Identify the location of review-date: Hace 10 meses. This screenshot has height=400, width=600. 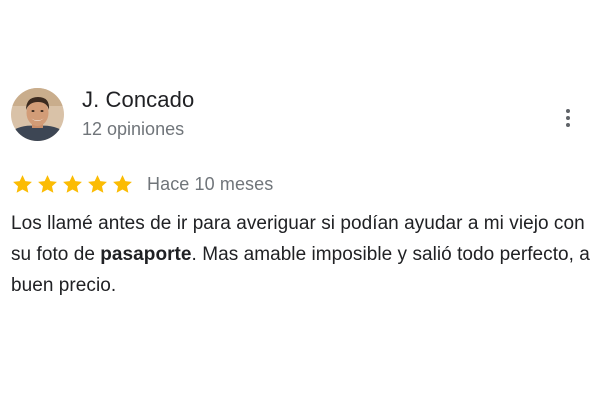
(210, 183).